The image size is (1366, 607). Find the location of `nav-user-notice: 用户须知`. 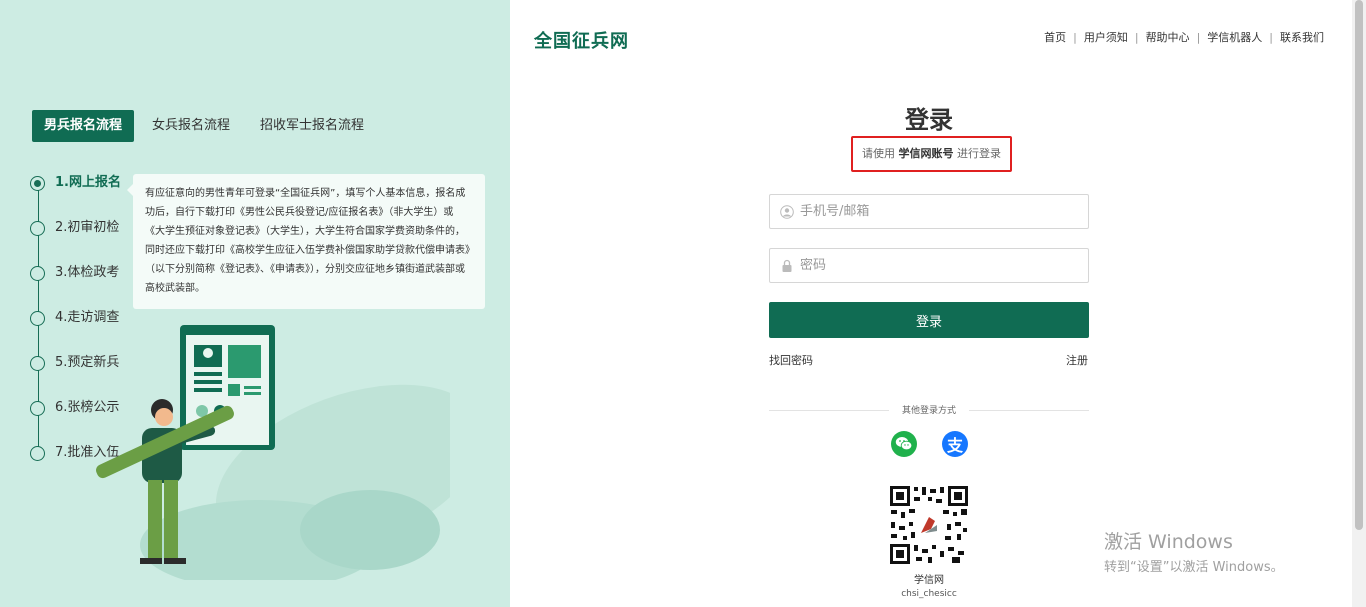

nav-user-notice: 用户须知 is located at coordinates (1106, 37).